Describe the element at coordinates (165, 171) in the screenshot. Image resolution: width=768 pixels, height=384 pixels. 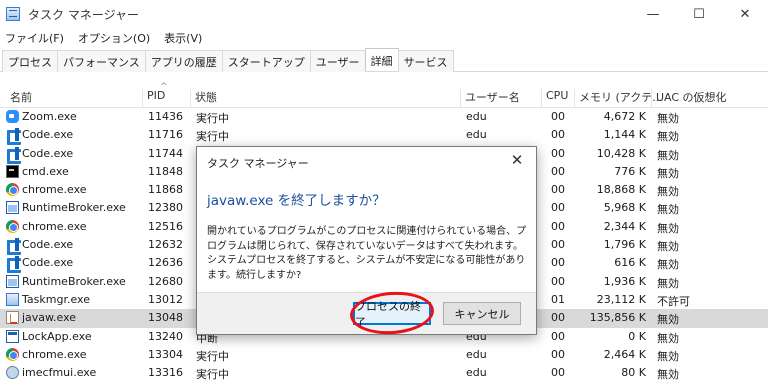
I see `process-pid: 11848` at that location.